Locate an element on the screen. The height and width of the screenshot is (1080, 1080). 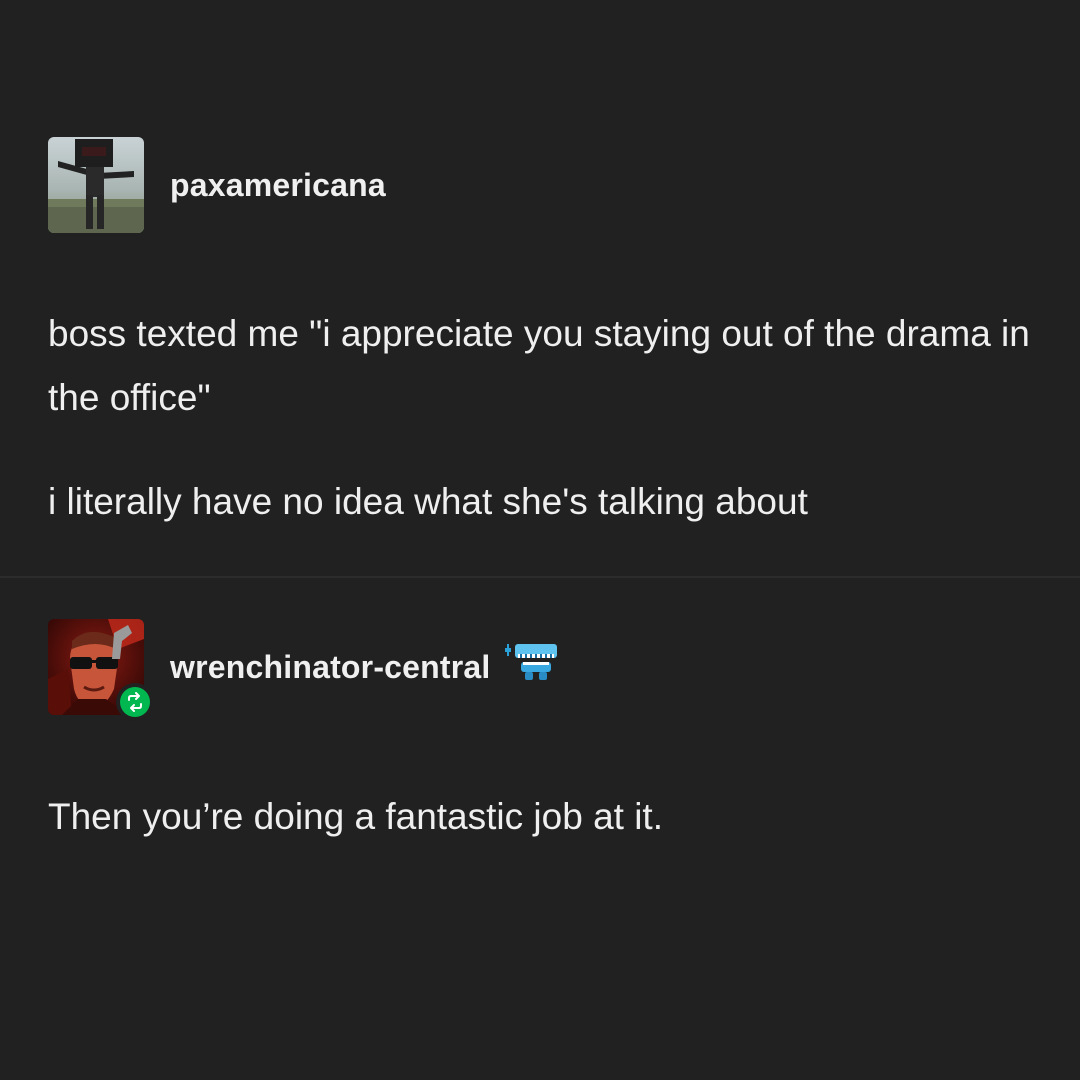
reblog-badge is located at coordinates (135, 702).